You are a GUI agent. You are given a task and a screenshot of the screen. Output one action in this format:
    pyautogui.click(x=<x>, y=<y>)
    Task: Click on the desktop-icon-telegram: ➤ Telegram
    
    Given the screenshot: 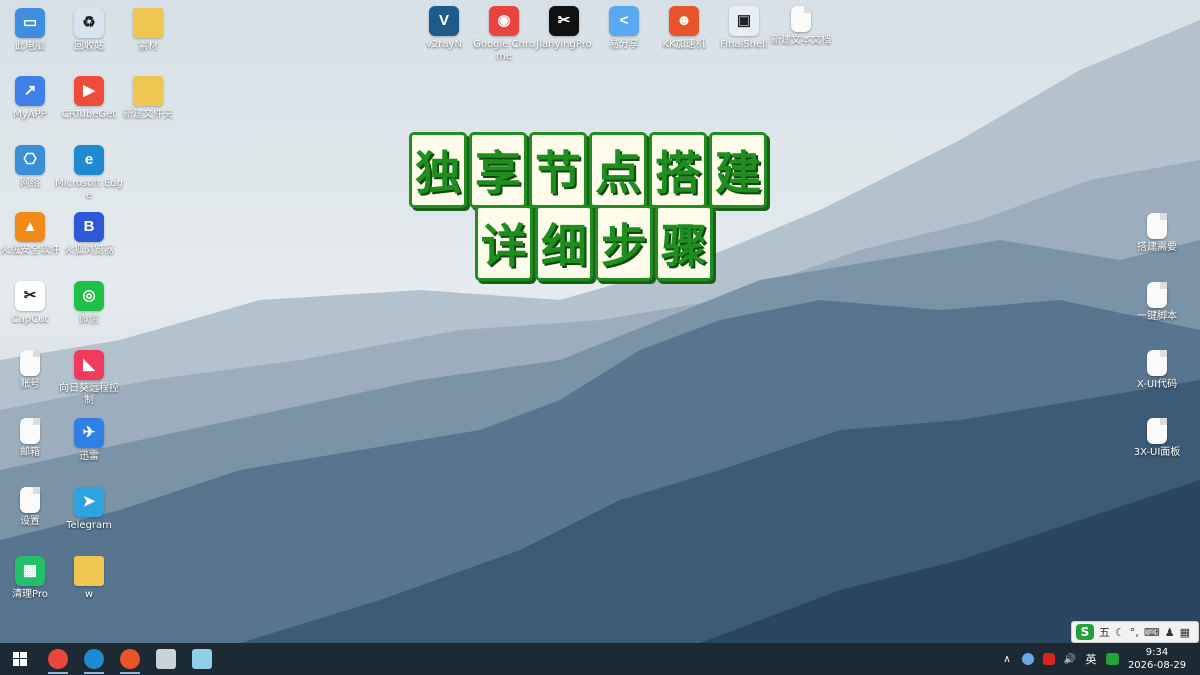 What is the action you would take?
    pyautogui.click(x=89, y=509)
    